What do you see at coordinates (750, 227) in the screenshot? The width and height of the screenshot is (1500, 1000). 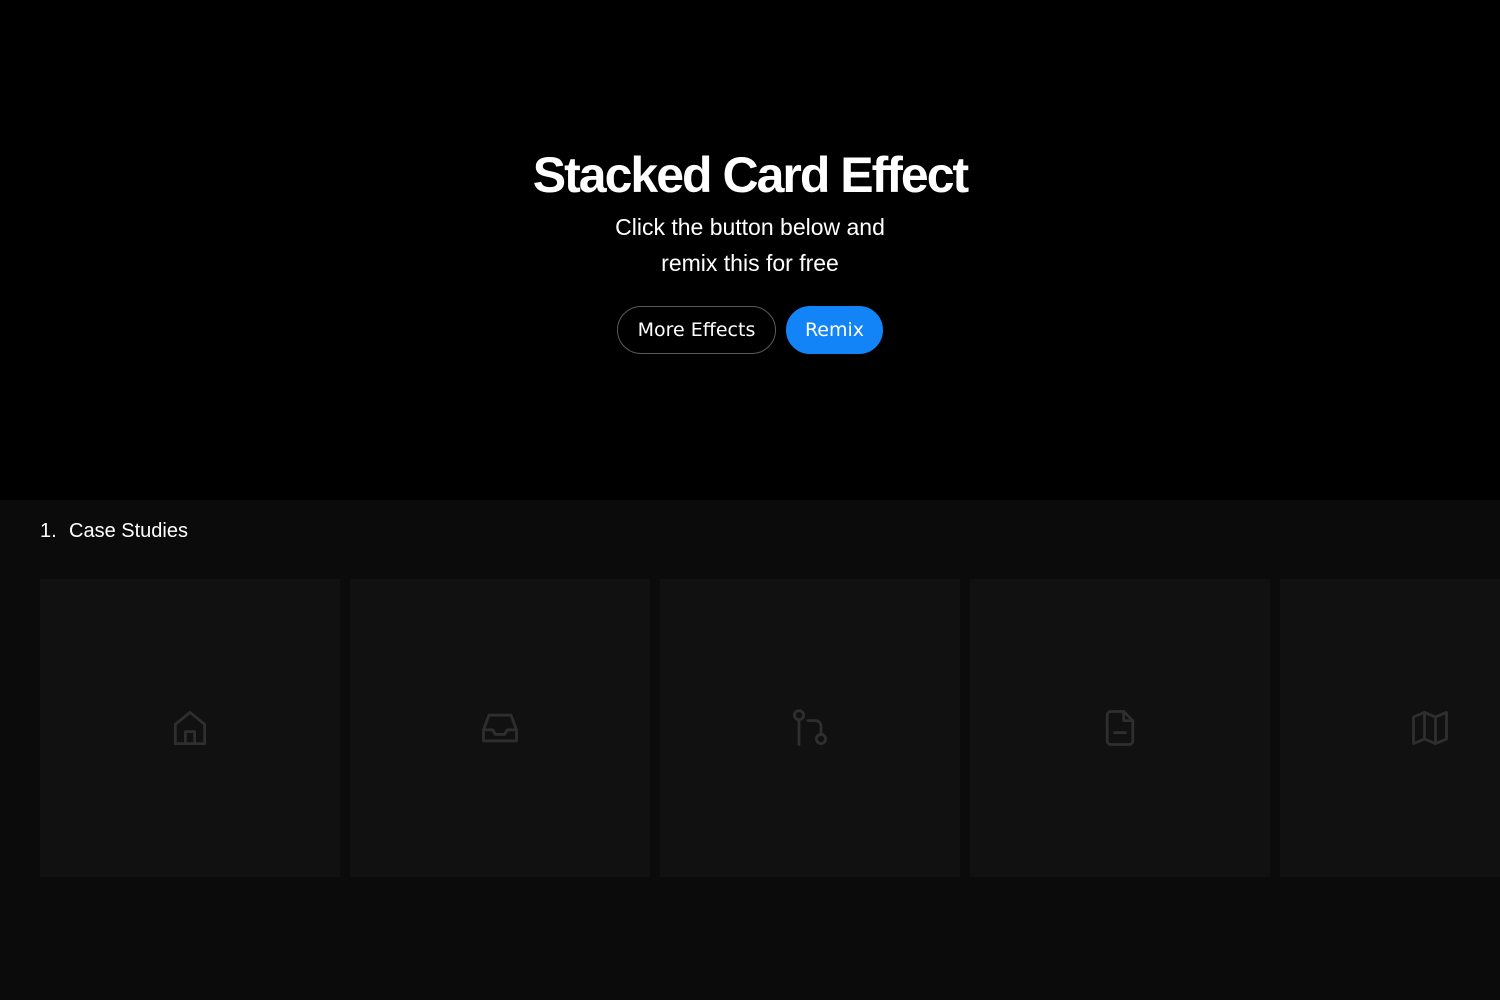 I see `hero-subtitle-line-1: Click the button below and` at bounding box center [750, 227].